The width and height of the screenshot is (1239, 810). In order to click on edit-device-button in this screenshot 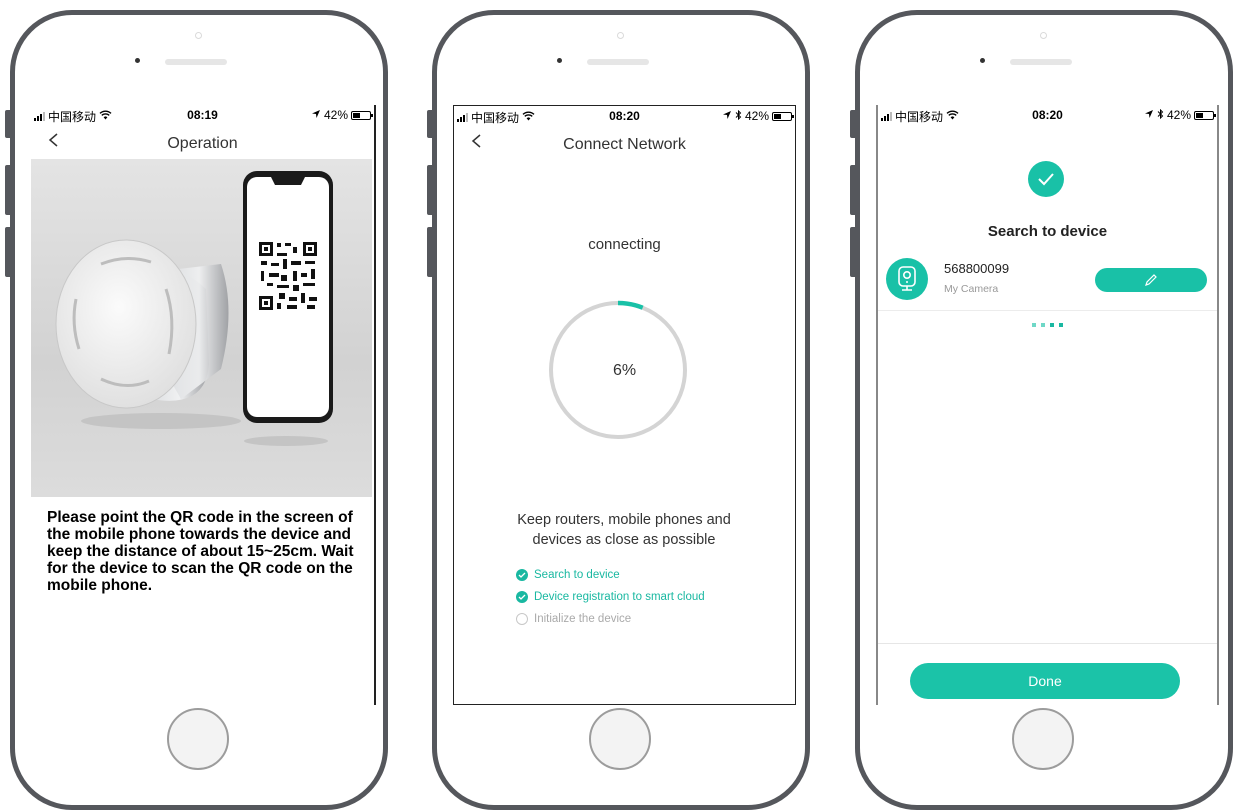, I will do `click(1151, 280)`.